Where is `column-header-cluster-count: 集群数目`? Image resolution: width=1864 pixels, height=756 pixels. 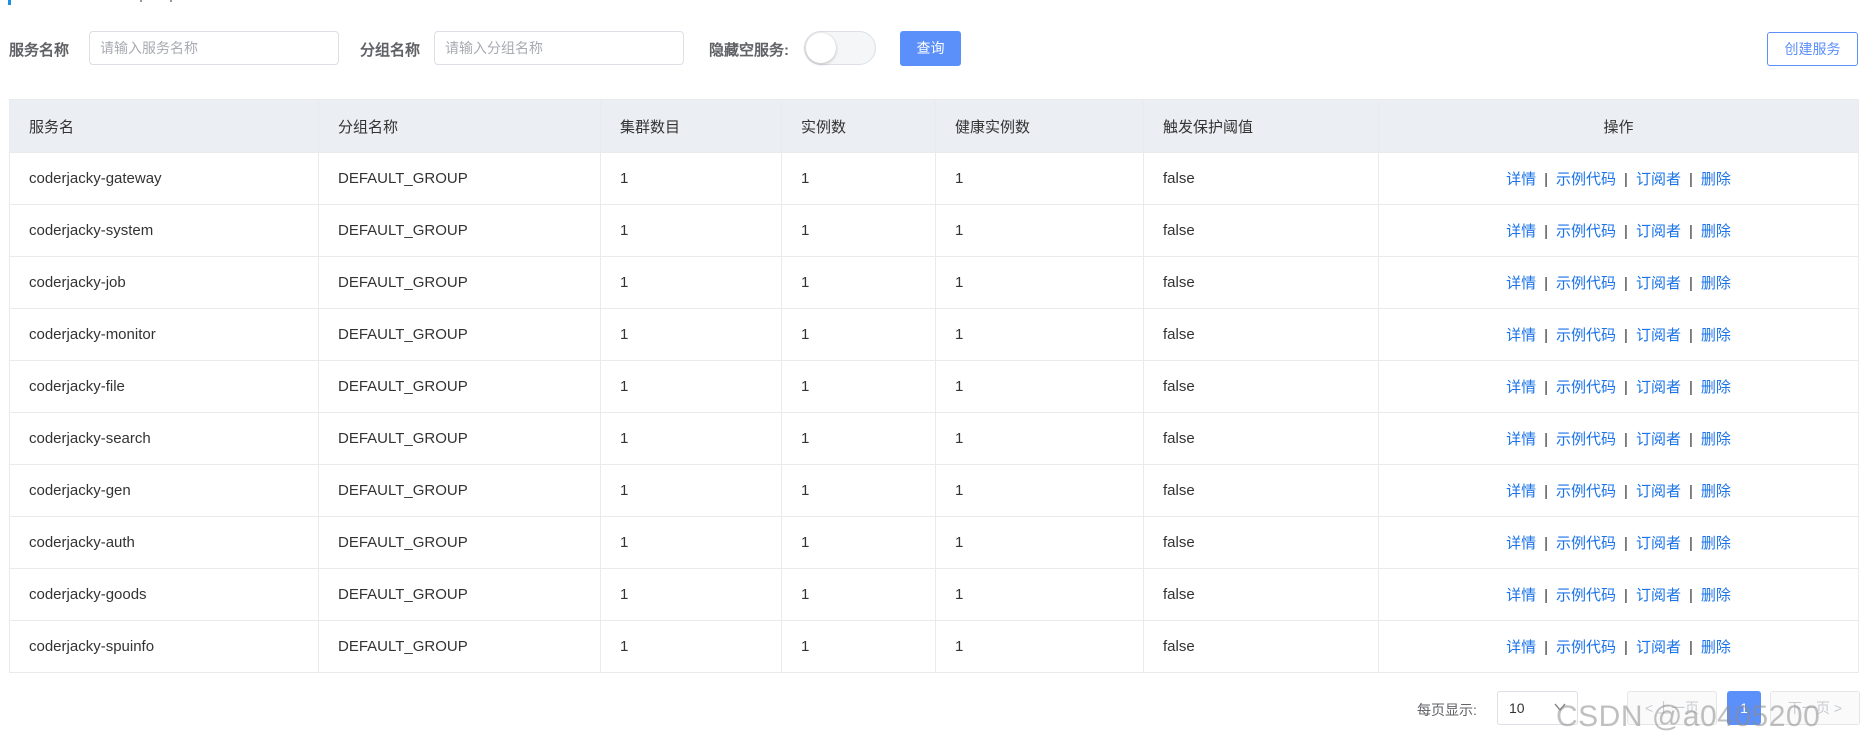 column-header-cluster-count: 集群数目 is located at coordinates (691, 126).